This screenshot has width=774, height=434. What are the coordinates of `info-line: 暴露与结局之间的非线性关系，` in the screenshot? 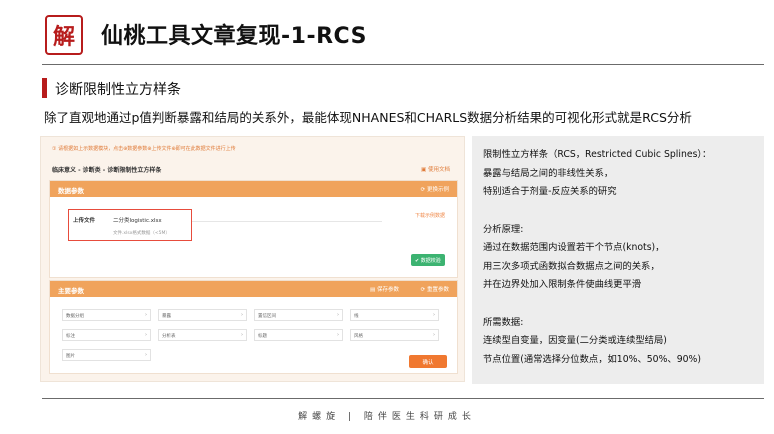 It's located at (548, 173).